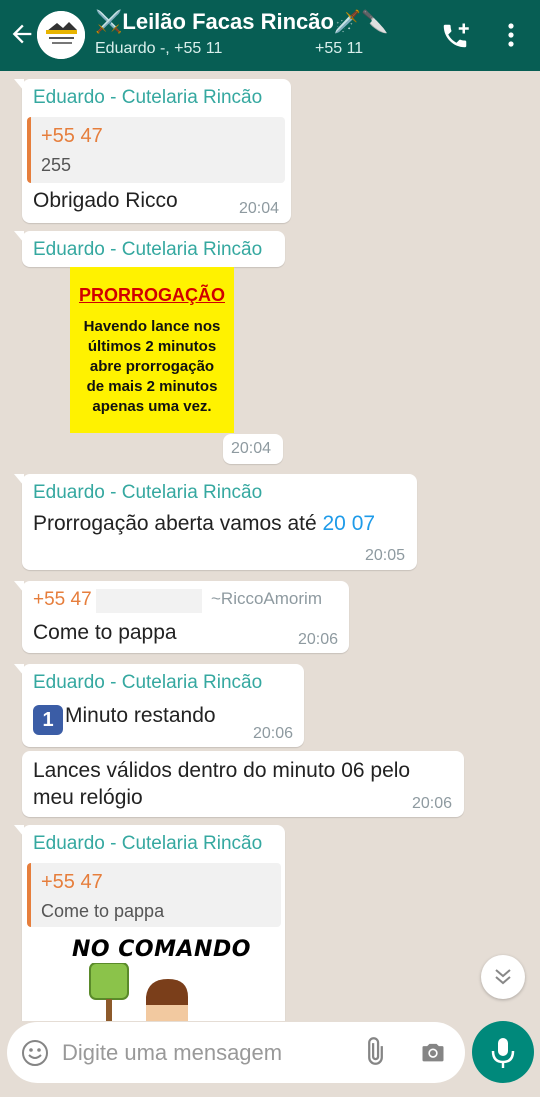 The width and height of the screenshot is (540, 1097). I want to click on message-text: Obrigado Ricco, so click(105, 200).